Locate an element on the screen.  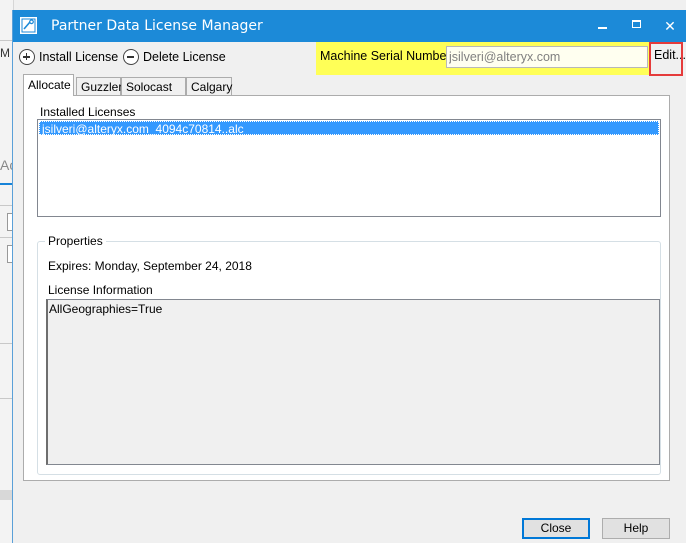
machine-serial-field is located at coordinates (547, 57).